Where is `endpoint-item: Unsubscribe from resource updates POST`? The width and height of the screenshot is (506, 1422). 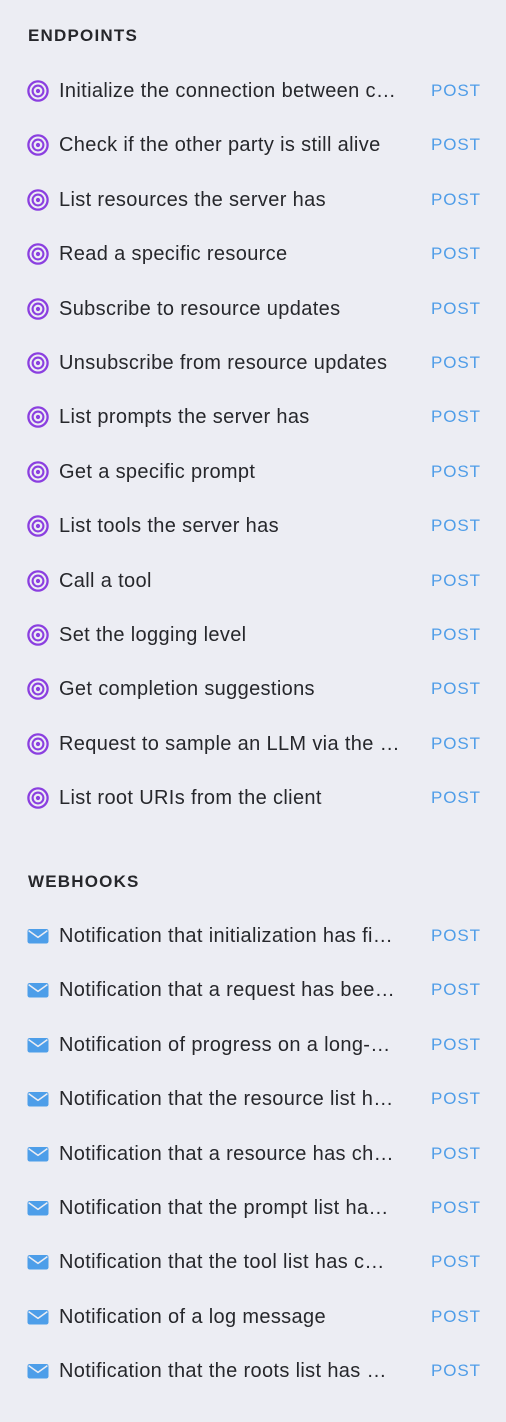
endpoint-item: Unsubscribe from resource updates POST is located at coordinates (253, 363).